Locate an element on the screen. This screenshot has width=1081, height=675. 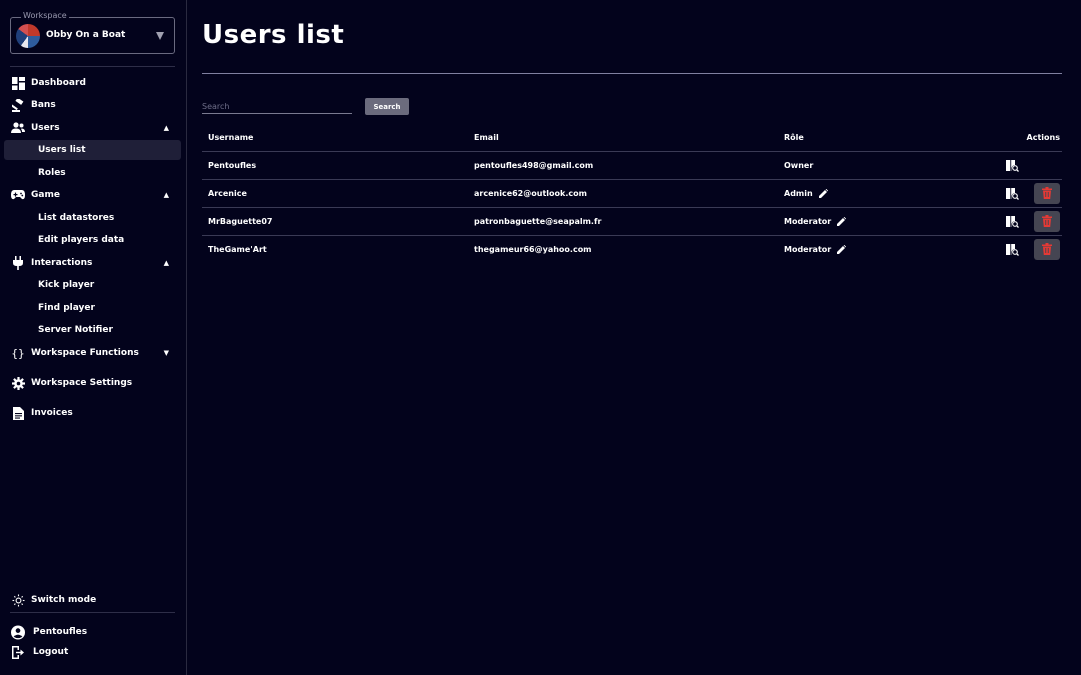
sidebar-item-label: Server Notifier is located at coordinates (75, 330).